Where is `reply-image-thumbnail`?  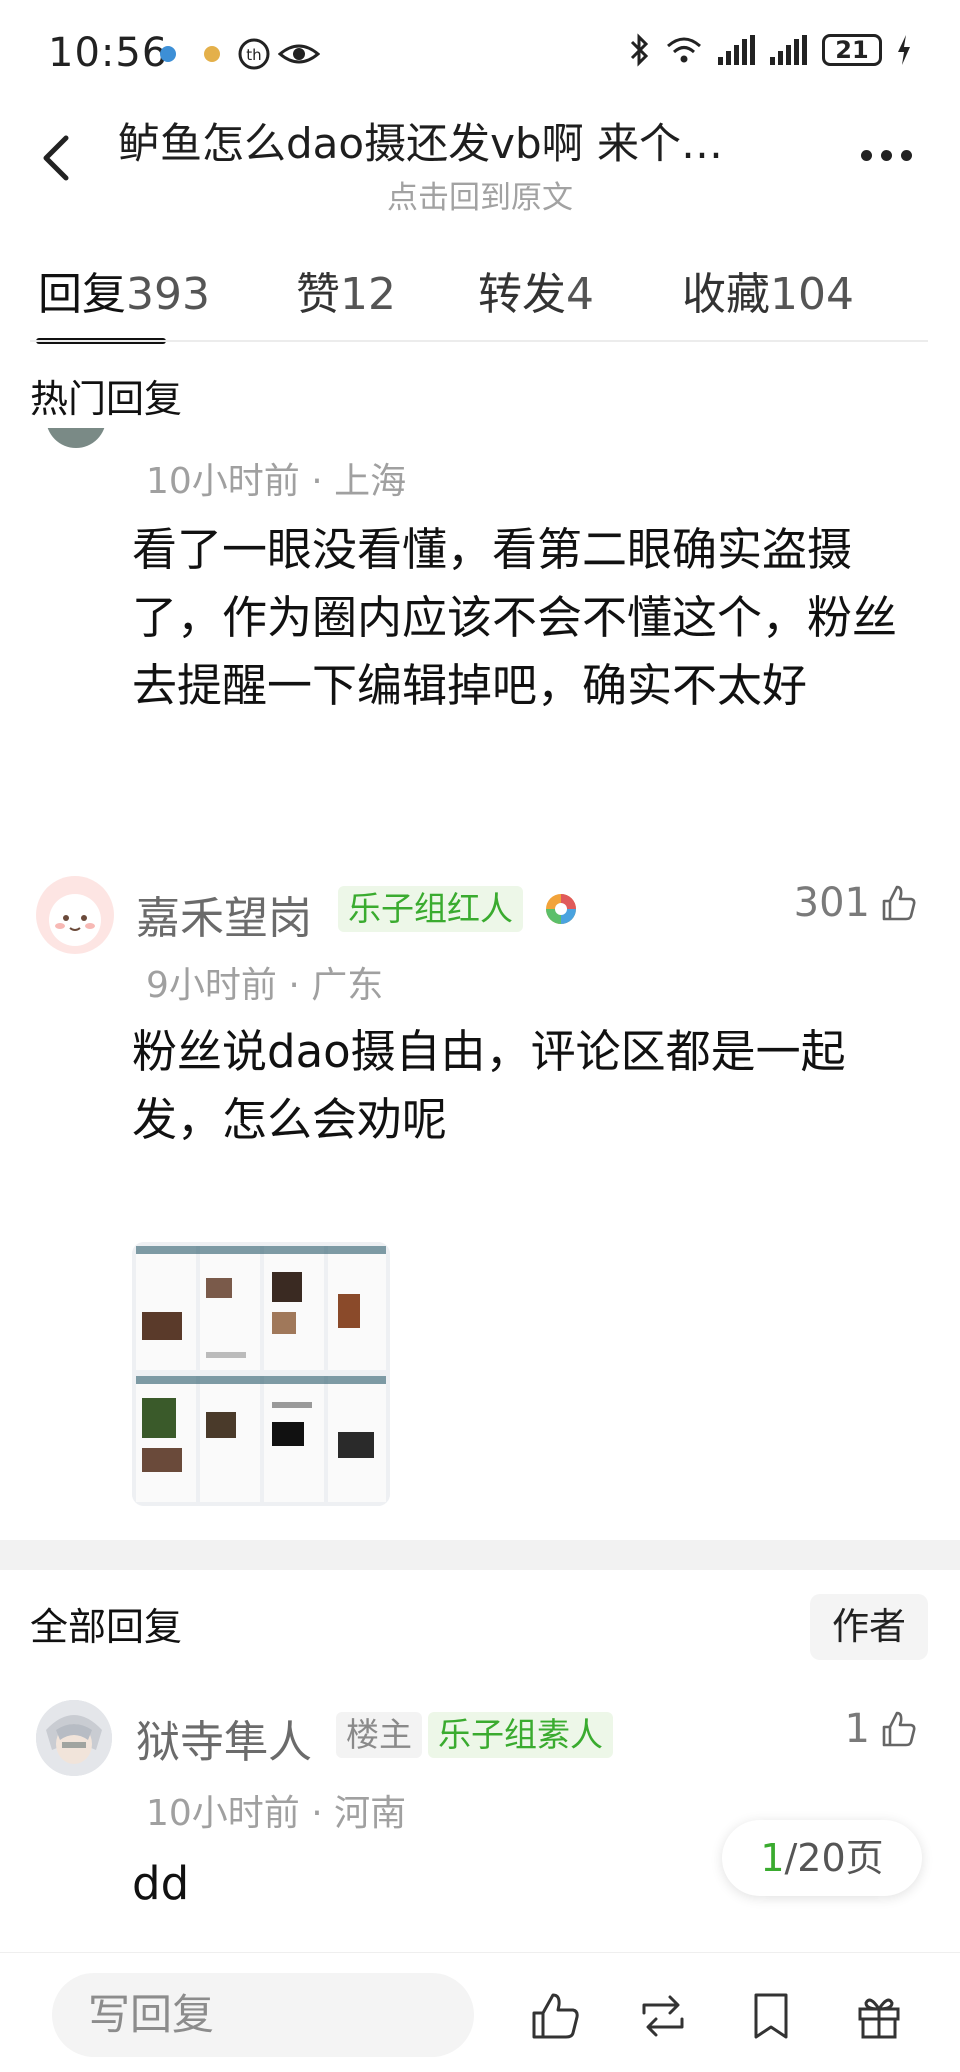 reply-image-thumbnail is located at coordinates (261, 1374).